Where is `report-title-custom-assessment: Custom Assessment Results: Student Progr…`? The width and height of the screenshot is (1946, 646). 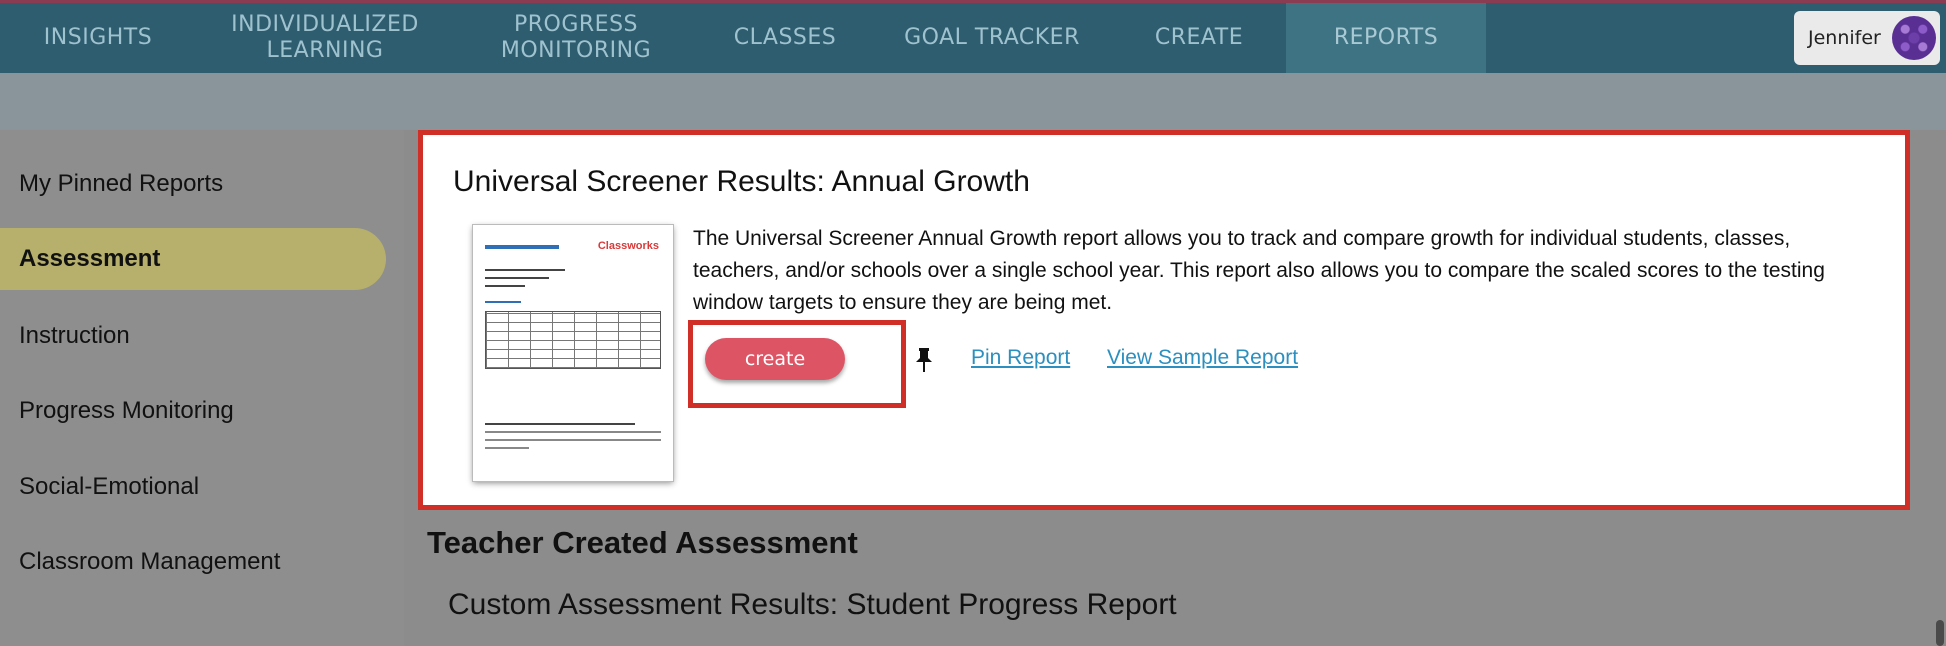
report-title-custom-assessment: Custom Assessment Results: Student Progr… is located at coordinates (812, 604).